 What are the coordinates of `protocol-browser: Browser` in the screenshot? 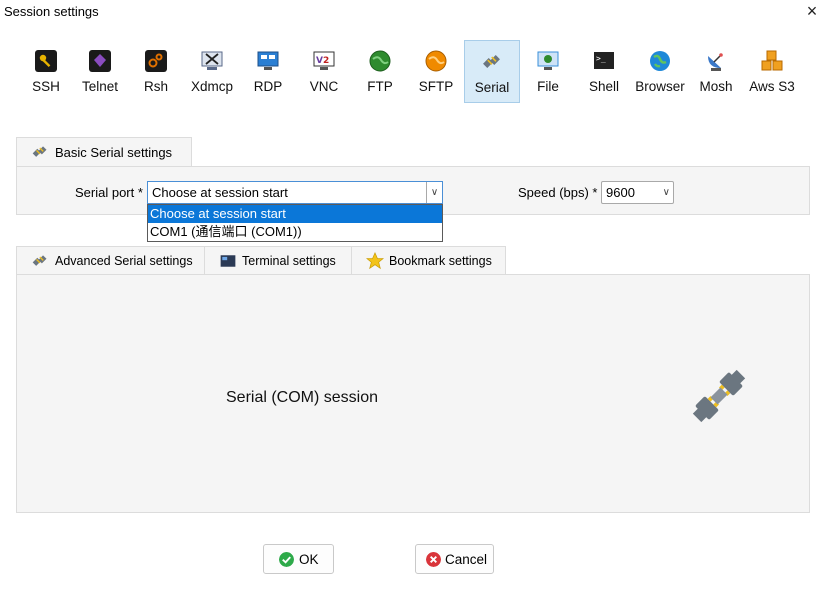 It's located at (660, 71).